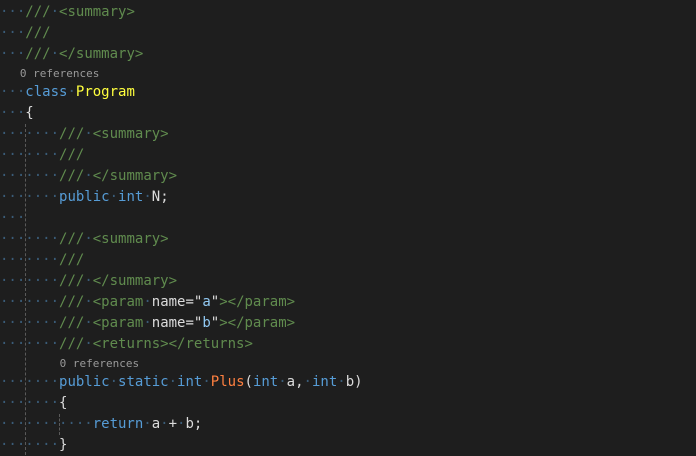 The height and width of the screenshot is (456, 696). I want to click on code-line: ···///, so click(25, 33).